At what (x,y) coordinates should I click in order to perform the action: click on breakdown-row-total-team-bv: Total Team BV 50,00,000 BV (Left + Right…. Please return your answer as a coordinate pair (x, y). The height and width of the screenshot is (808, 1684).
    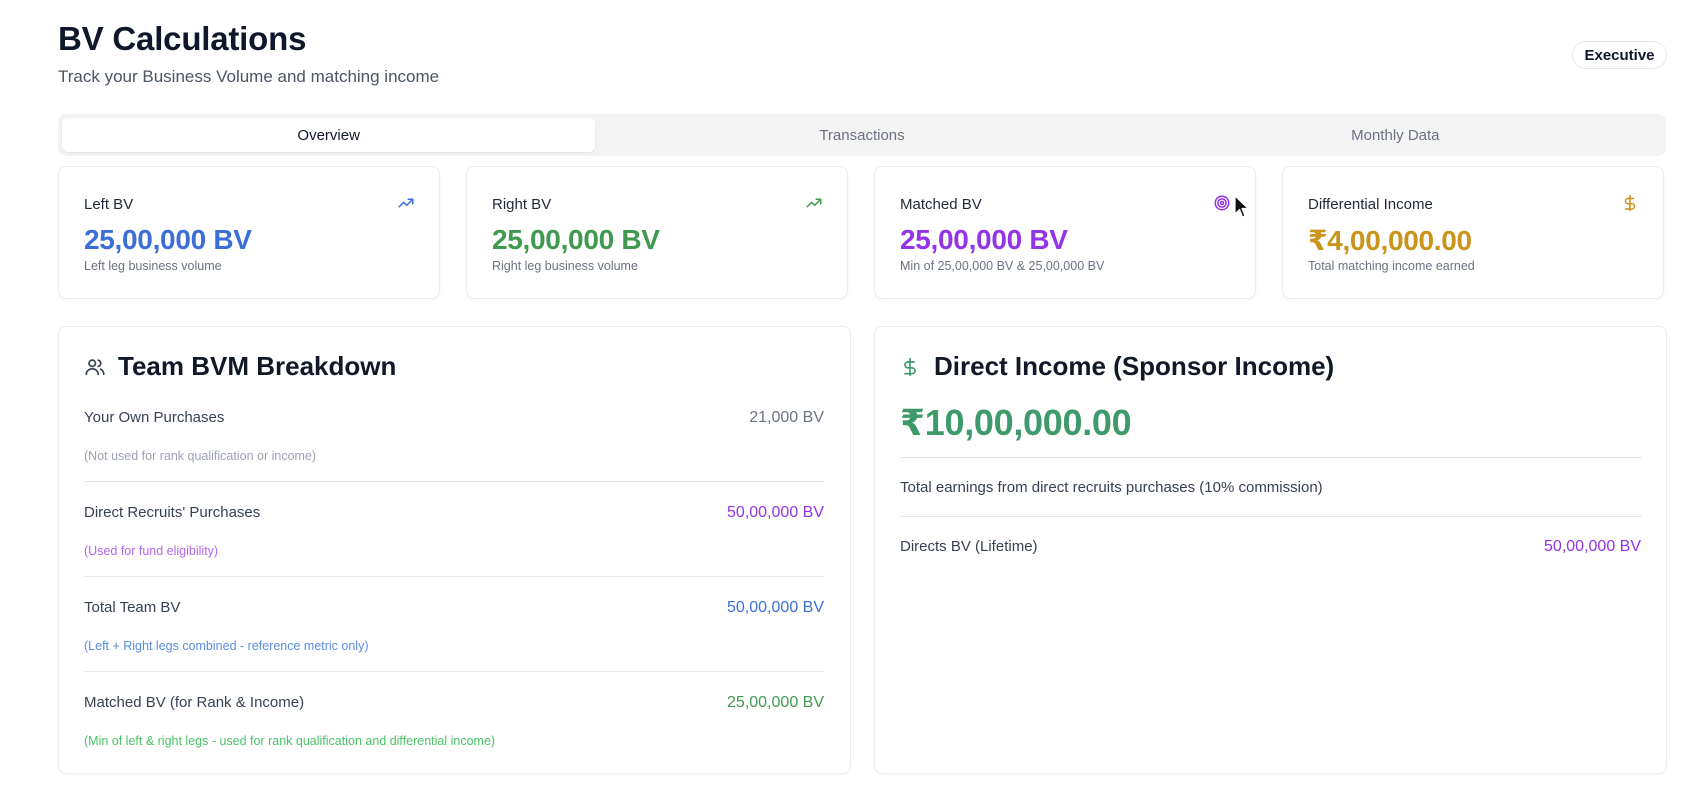
    Looking at the image, I should click on (454, 627).